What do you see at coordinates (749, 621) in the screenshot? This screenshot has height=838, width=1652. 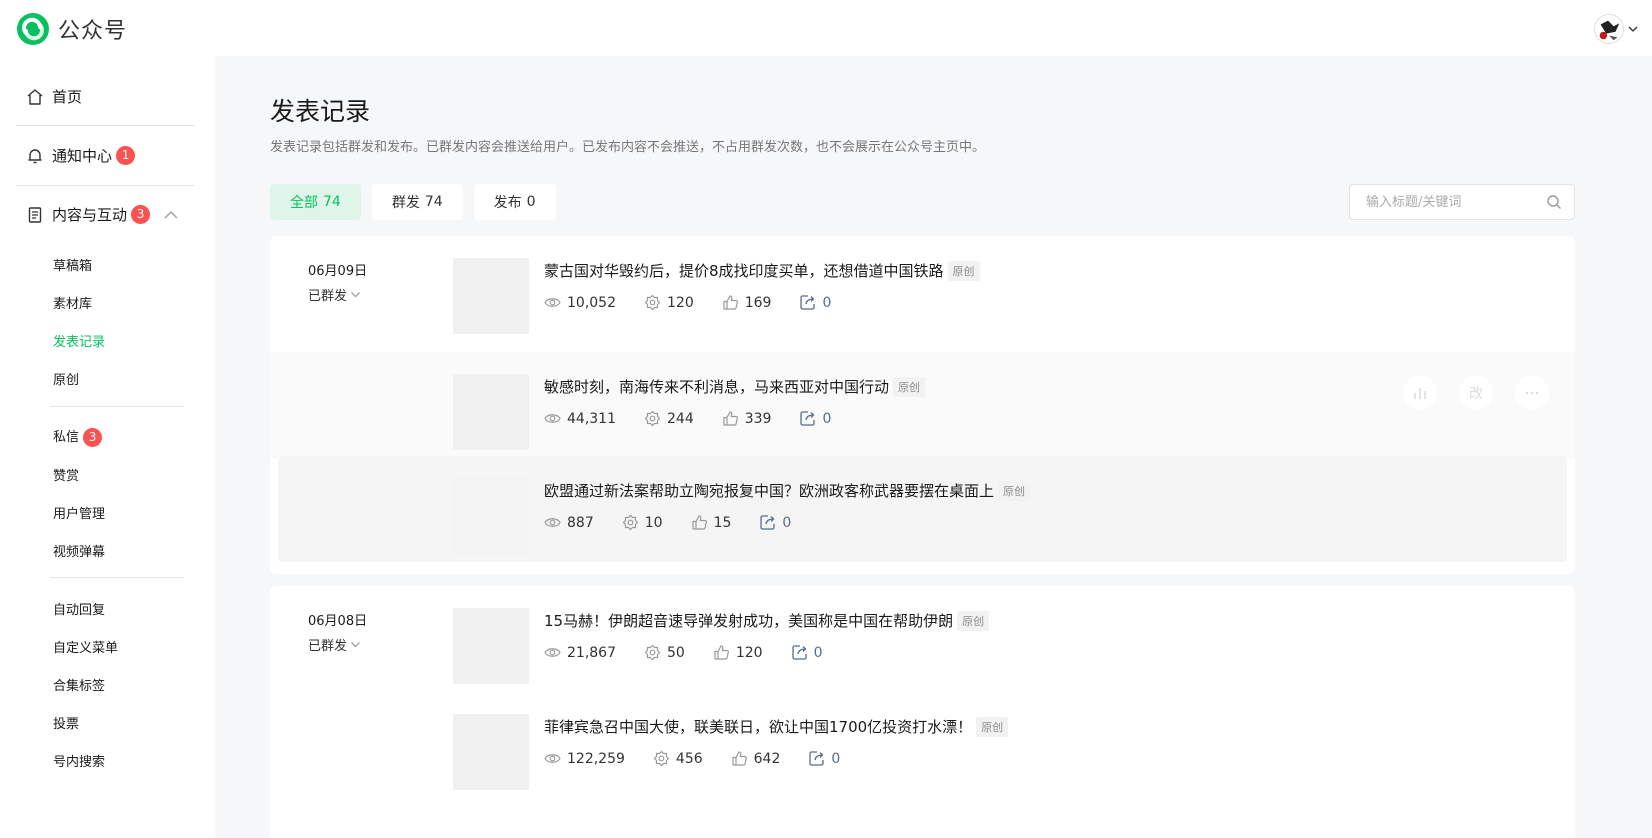 I see `article-title-text: 15马赫！伊朗超音速导弹发射成功，美国称是中国在帮助伊朗` at bounding box center [749, 621].